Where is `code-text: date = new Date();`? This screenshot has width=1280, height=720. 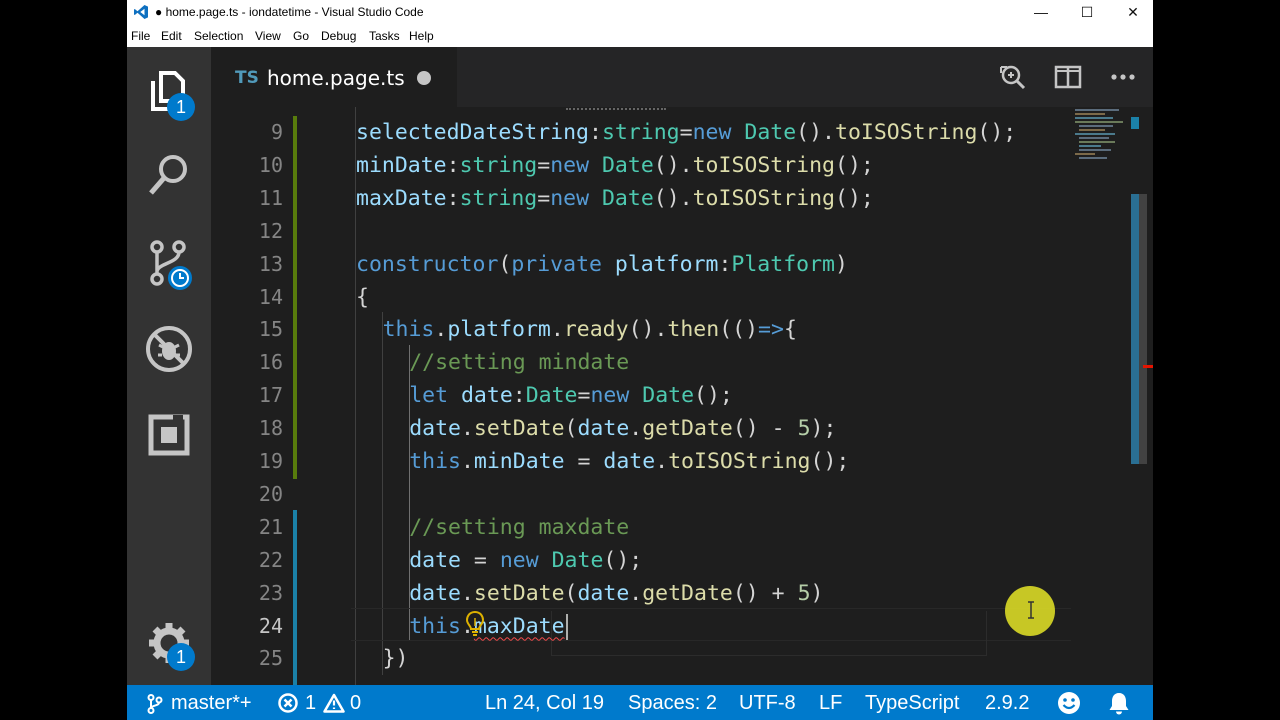
code-text: date = new Date(); is located at coordinates (525, 560).